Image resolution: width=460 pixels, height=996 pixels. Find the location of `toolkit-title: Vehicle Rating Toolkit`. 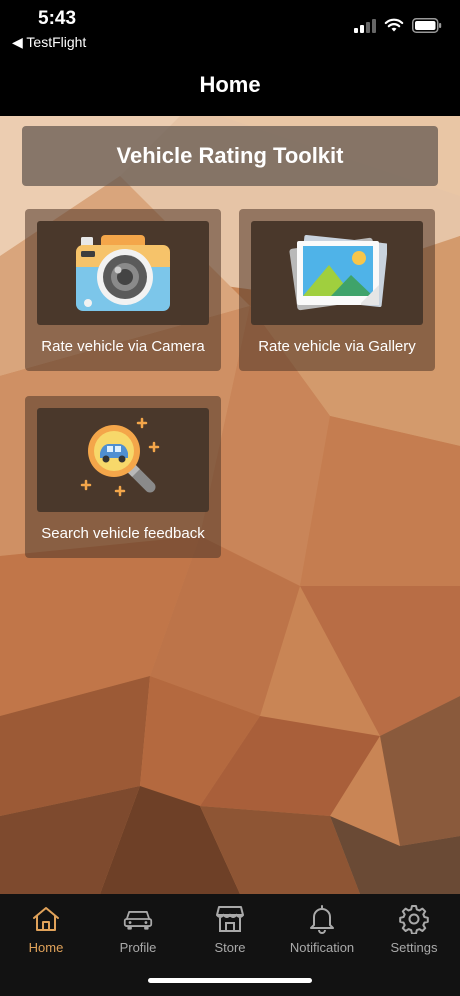

toolkit-title: Vehicle Rating Toolkit is located at coordinates (230, 155).